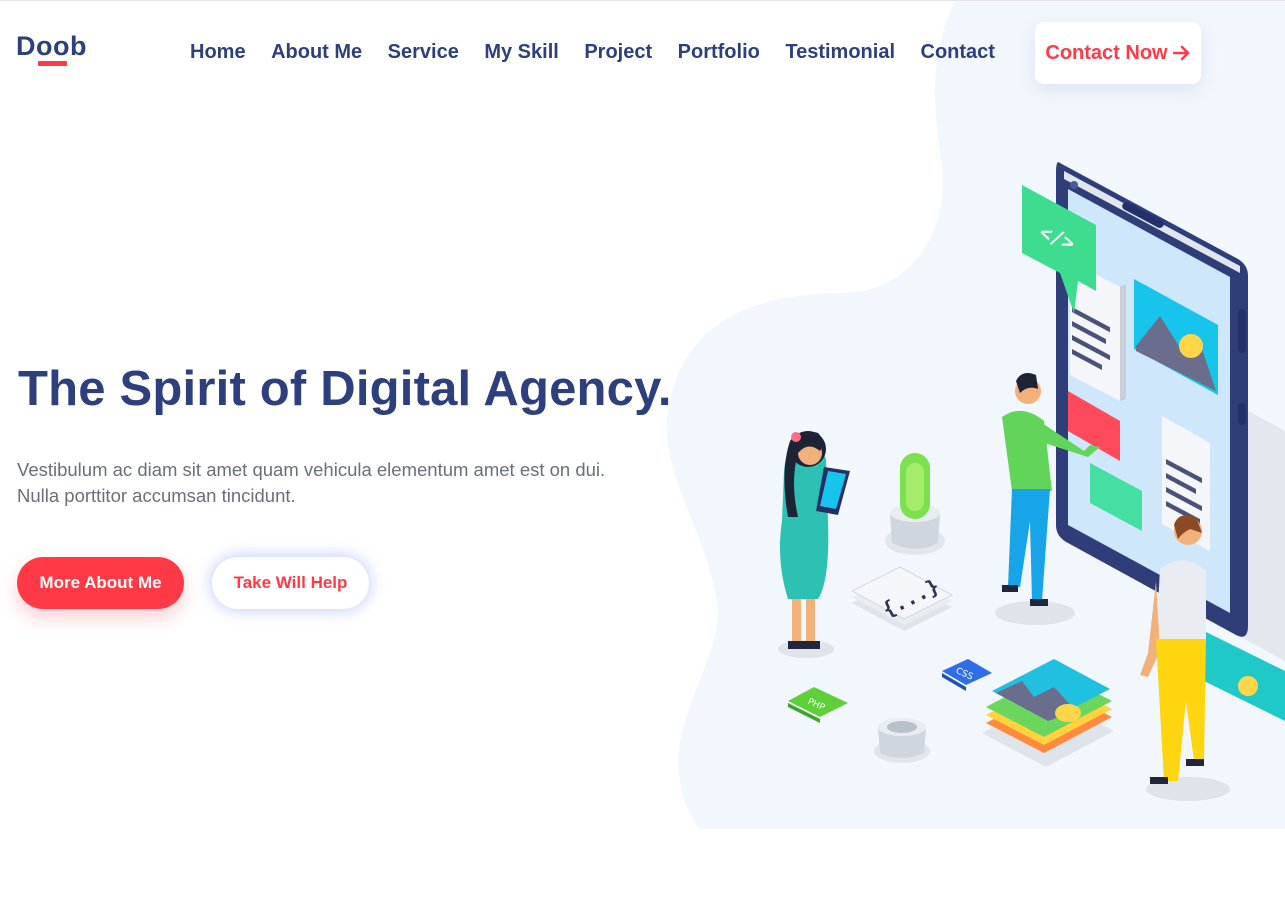 Image resolution: width=1285 pixels, height=900 pixels. I want to click on nav-item-project: Project, so click(618, 52).